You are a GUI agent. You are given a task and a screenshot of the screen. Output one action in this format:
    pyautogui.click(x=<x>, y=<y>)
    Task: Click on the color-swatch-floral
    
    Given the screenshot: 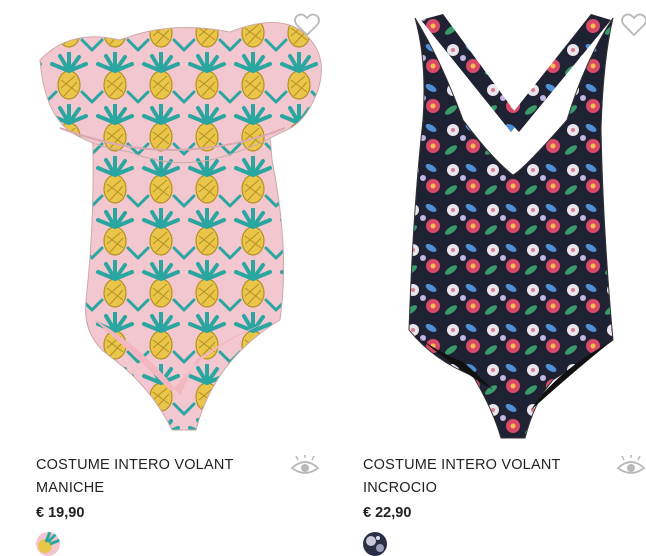 What is the action you would take?
    pyautogui.click(x=375, y=544)
    